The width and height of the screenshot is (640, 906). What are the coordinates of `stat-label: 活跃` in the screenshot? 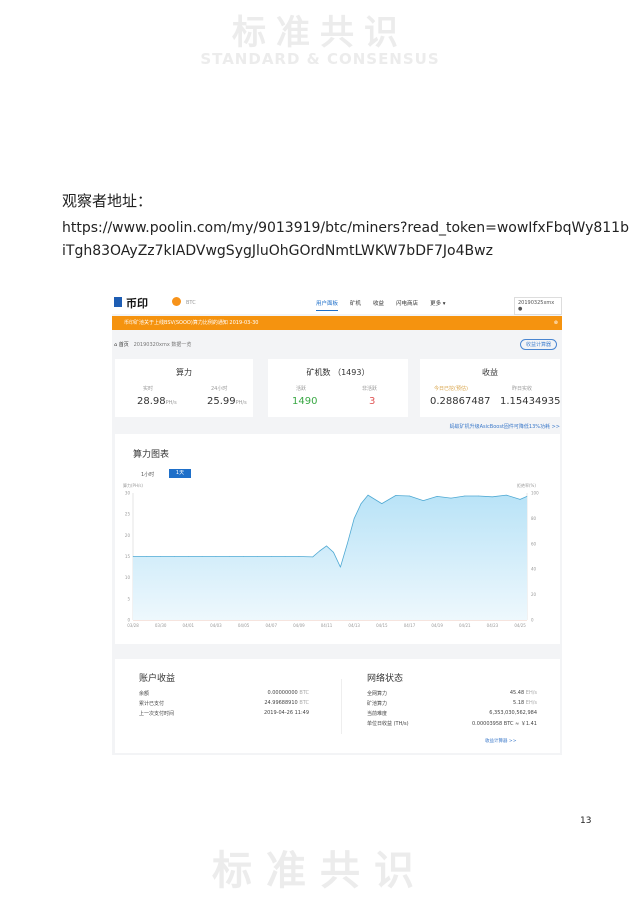 It's located at (301, 389).